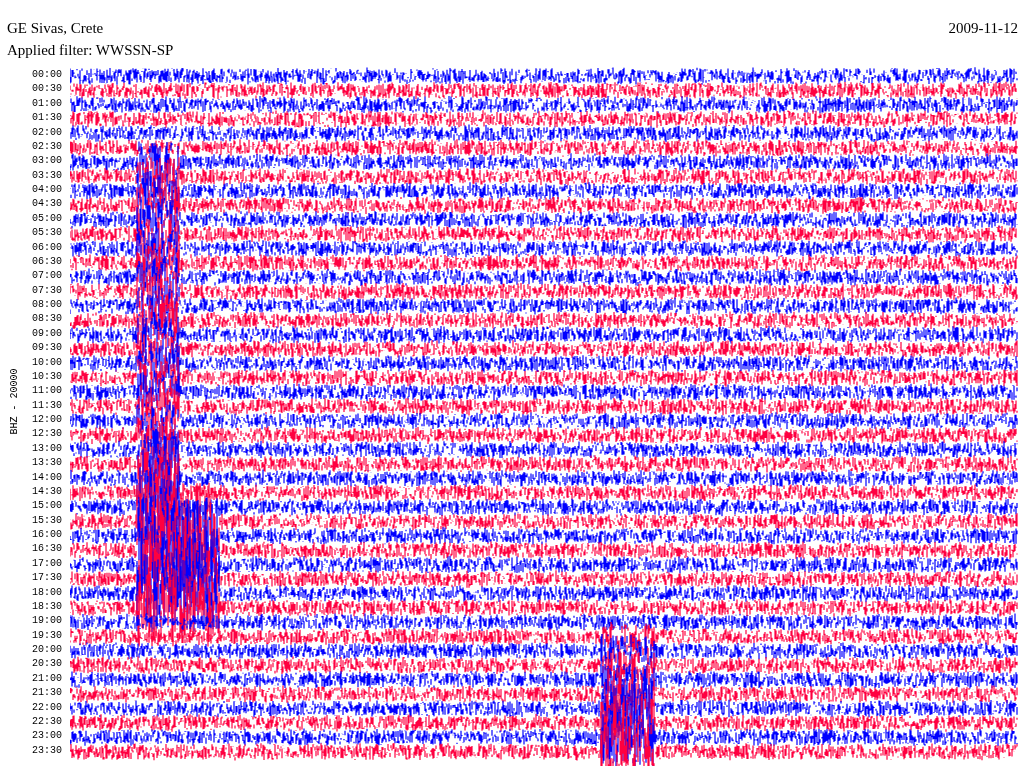 This screenshot has height=780, width=1024. What do you see at coordinates (46, 218) in the screenshot?
I see `time-label: 05:00` at bounding box center [46, 218].